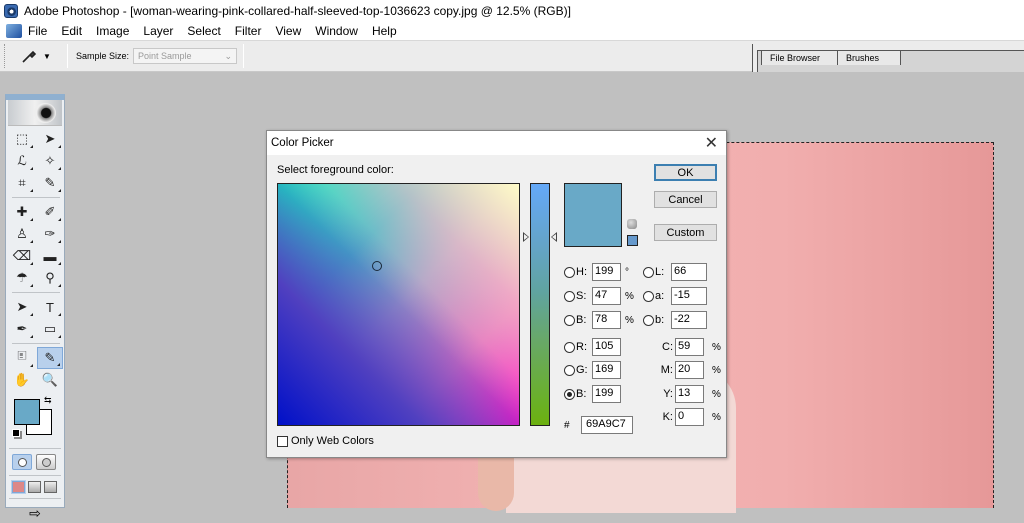  What do you see at coordinates (35, 113) in the screenshot?
I see `toolbox-logo` at bounding box center [35, 113].